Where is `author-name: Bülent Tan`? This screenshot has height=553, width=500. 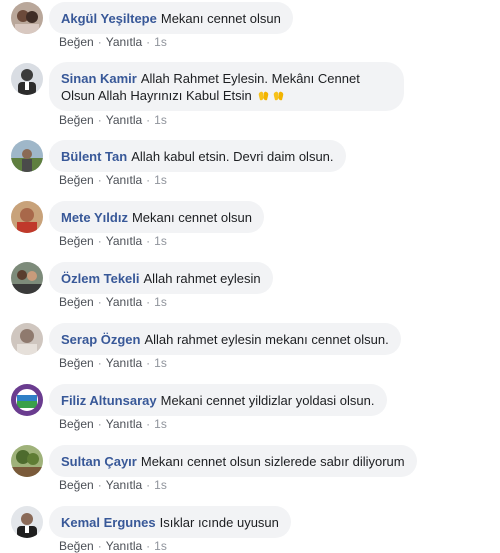
author-name: Bülent Tan is located at coordinates (94, 156).